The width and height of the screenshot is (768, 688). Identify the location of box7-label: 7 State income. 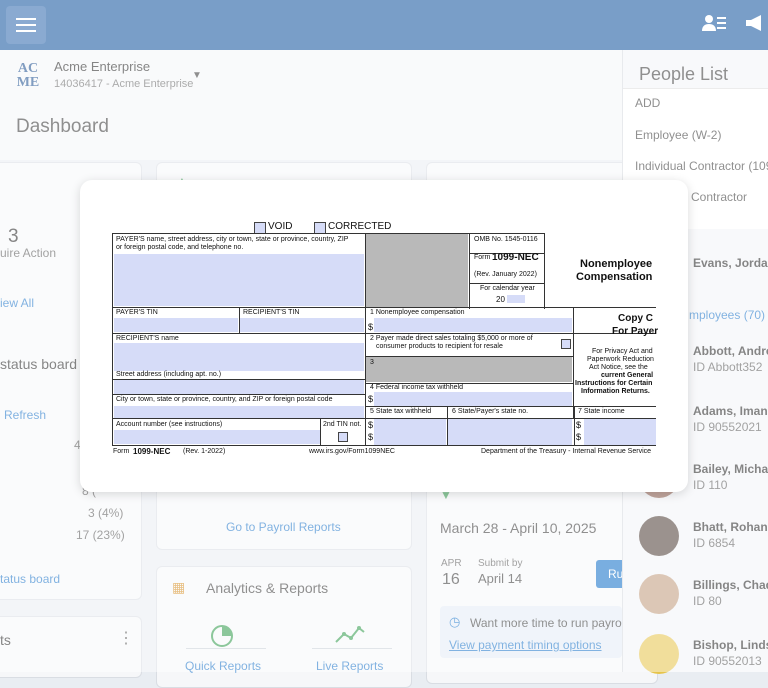
(601, 411).